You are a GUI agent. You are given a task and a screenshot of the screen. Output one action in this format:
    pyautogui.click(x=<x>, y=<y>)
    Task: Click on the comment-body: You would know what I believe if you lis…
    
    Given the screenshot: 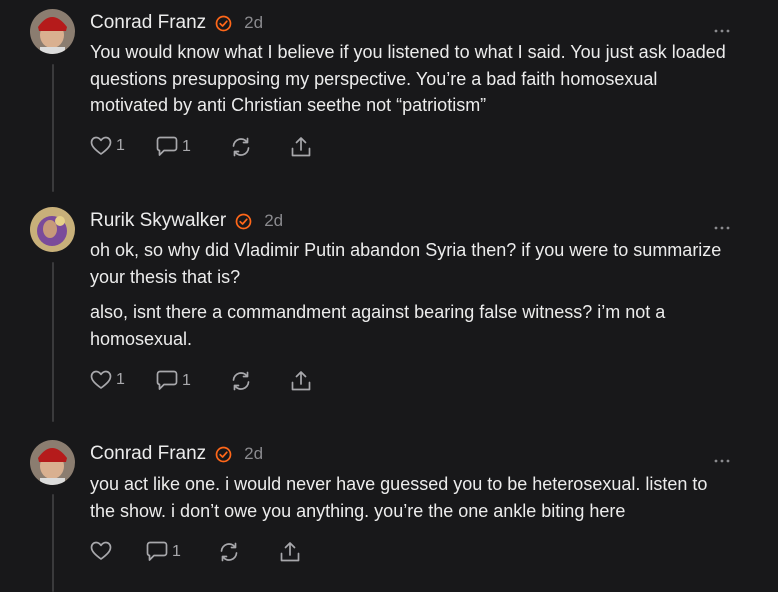 What is the action you would take?
    pyautogui.click(x=410, y=79)
    